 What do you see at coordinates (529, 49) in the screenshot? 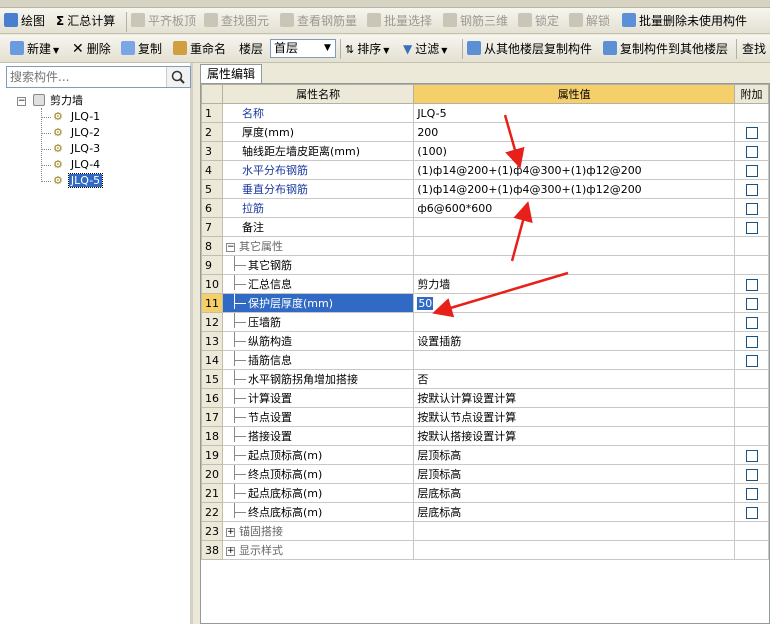
I see `copy-from-floor-button: 从其他楼层复制构件` at bounding box center [529, 49].